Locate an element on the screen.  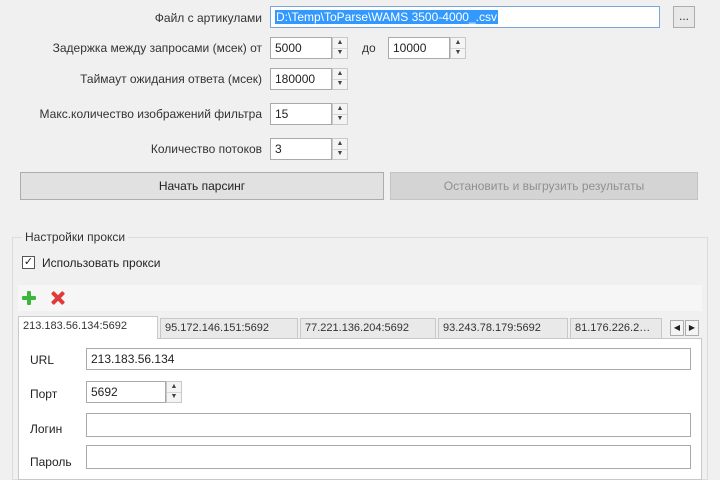
timeout-spinner: ▲ ▼ is located at coordinates (340, 79).